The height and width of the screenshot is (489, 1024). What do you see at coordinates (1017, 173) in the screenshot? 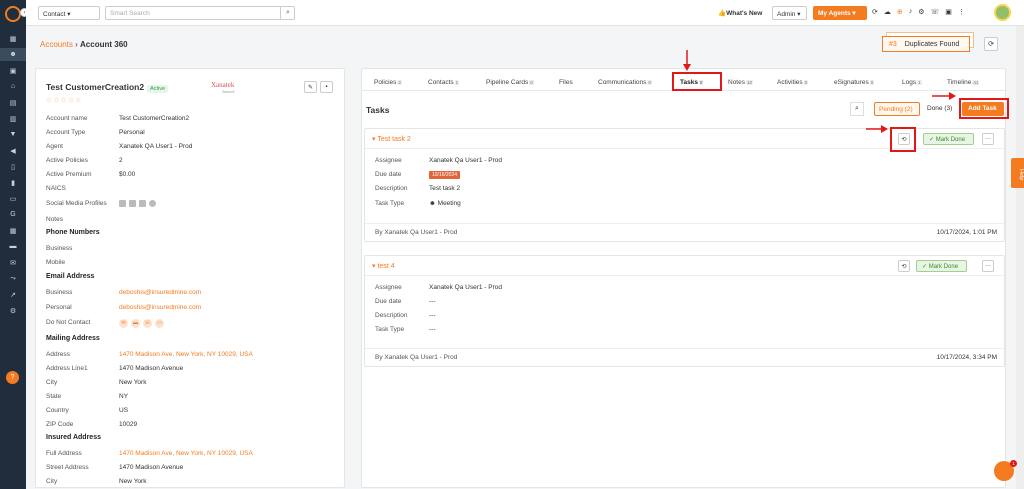
I see `help-side-tab: Help` at bounding box center [1017, 173].